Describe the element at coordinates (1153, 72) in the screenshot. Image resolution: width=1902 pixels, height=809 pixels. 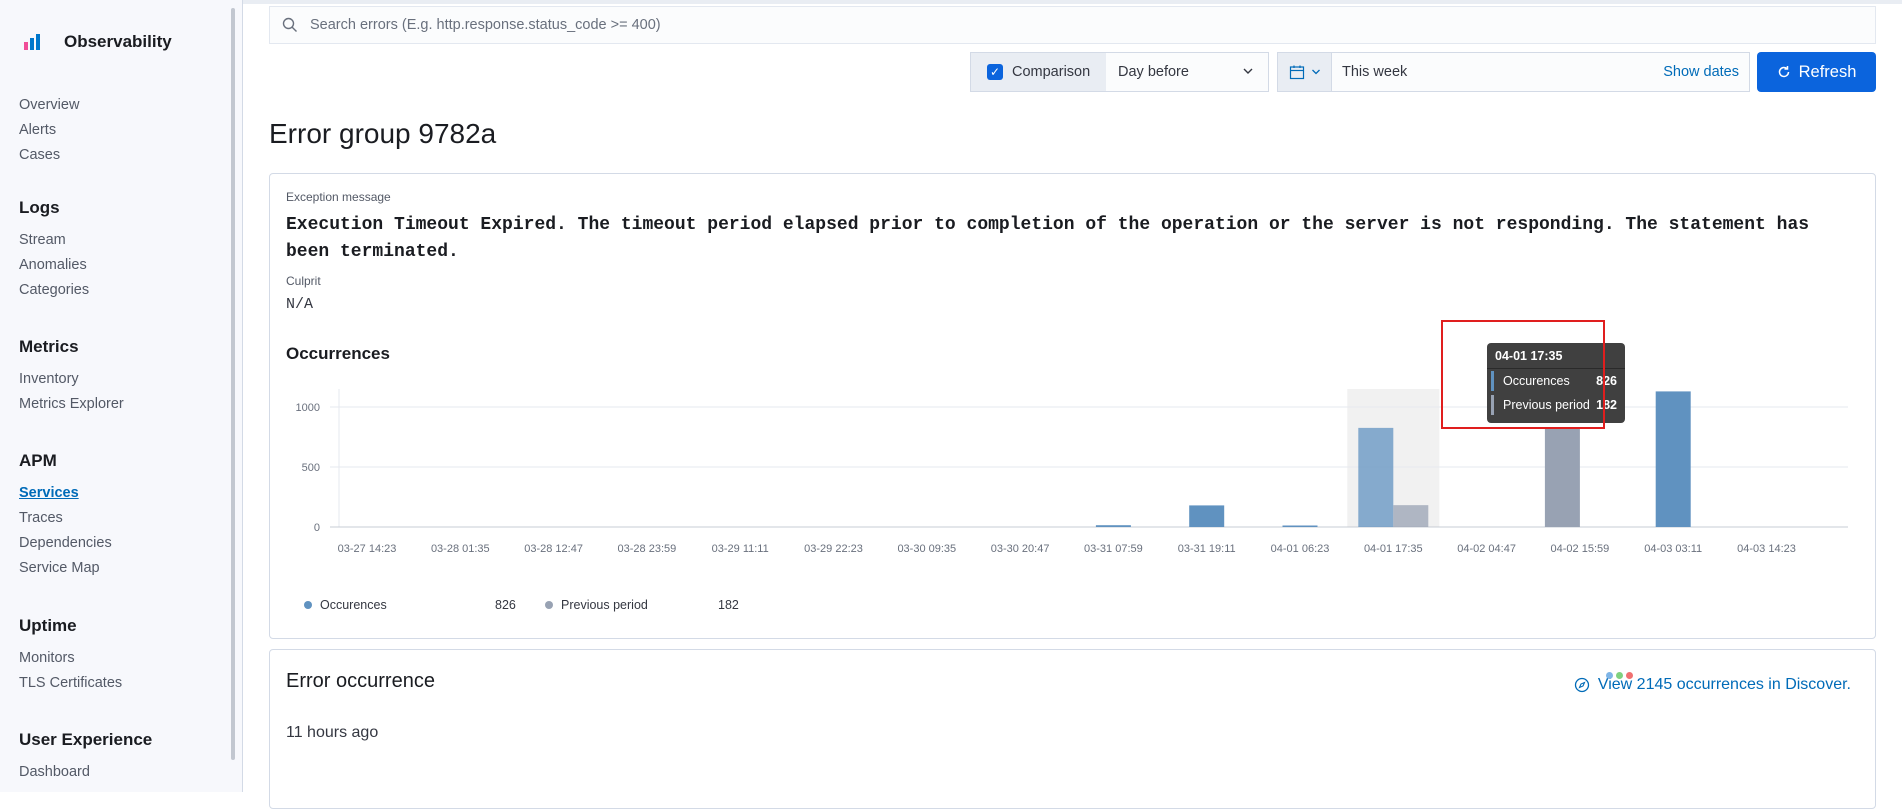
I see `comparison-select-value: Day before` at that location.